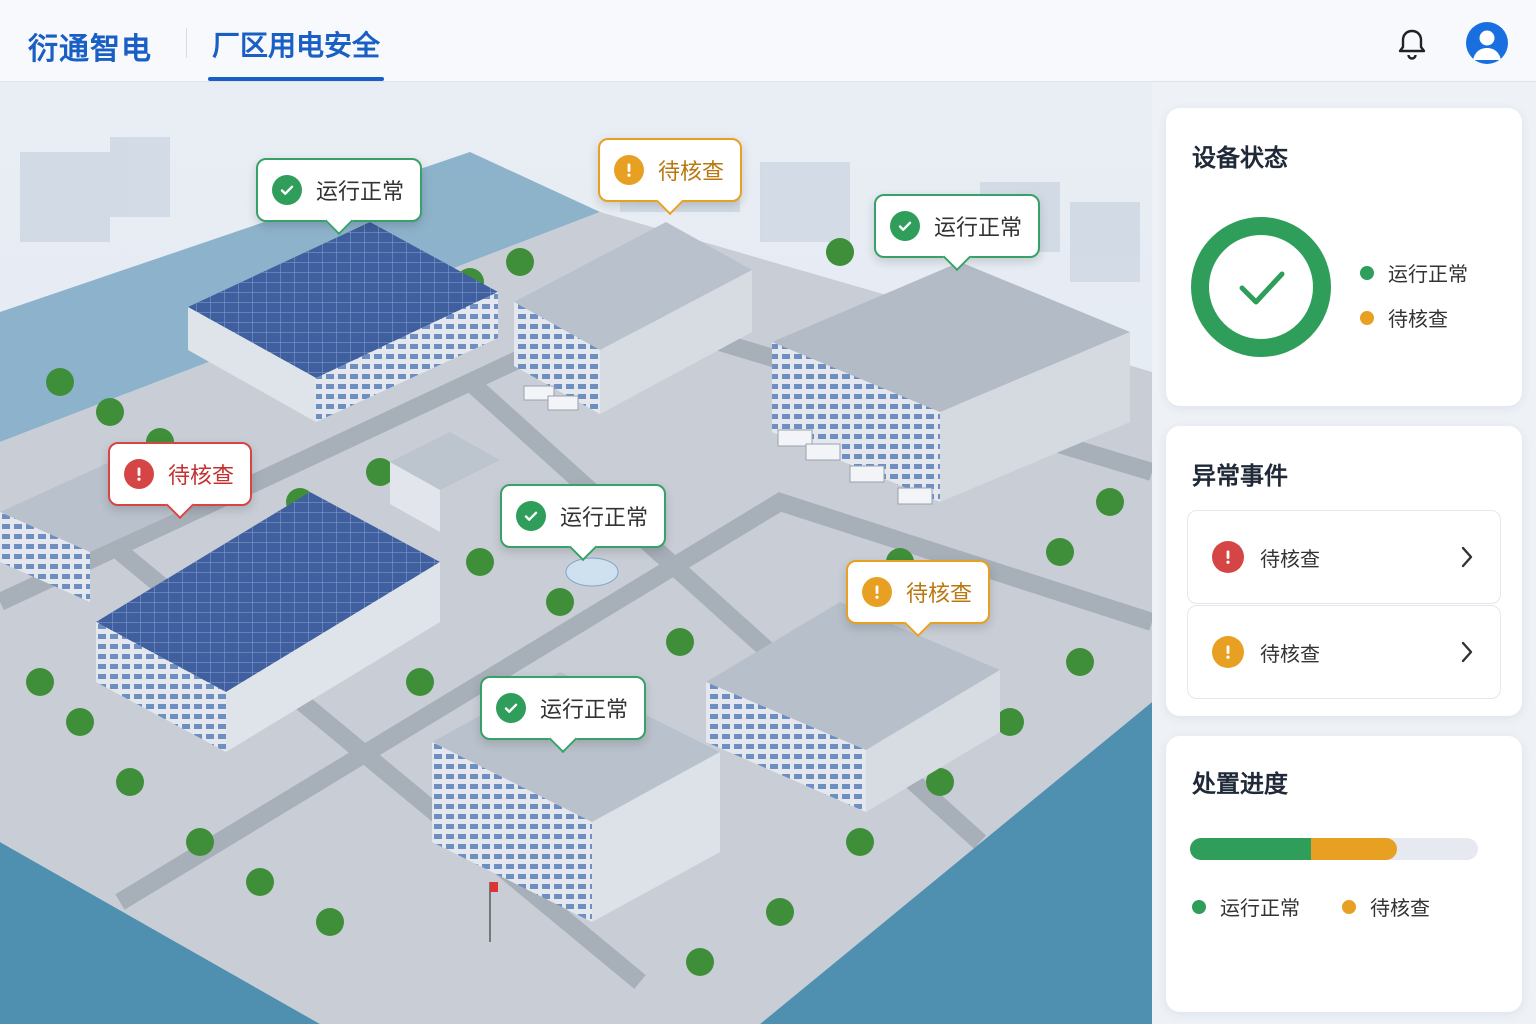 Image resolution: width=1536 pixels, height=1024 pixels. Describe the element at coordinates (768, 41) in the screenshot. I see `top-header: 衍通智电 厂区用电安全` at that location.